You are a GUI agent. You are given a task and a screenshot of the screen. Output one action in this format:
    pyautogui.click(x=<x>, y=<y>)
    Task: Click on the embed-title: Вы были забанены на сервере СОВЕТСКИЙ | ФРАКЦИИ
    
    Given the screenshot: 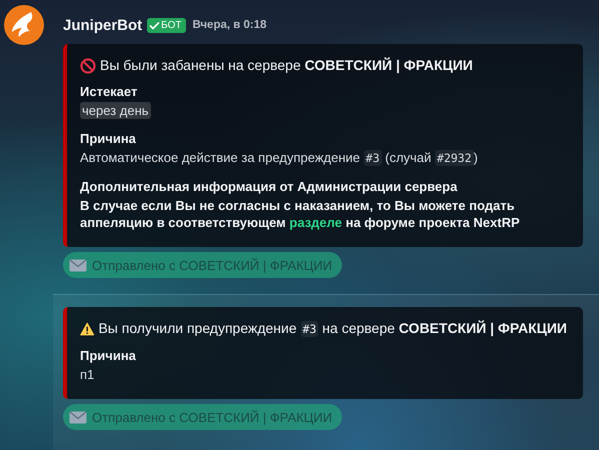 What is the action you would take?
    pyautogui.click(x=286, y=65)
    